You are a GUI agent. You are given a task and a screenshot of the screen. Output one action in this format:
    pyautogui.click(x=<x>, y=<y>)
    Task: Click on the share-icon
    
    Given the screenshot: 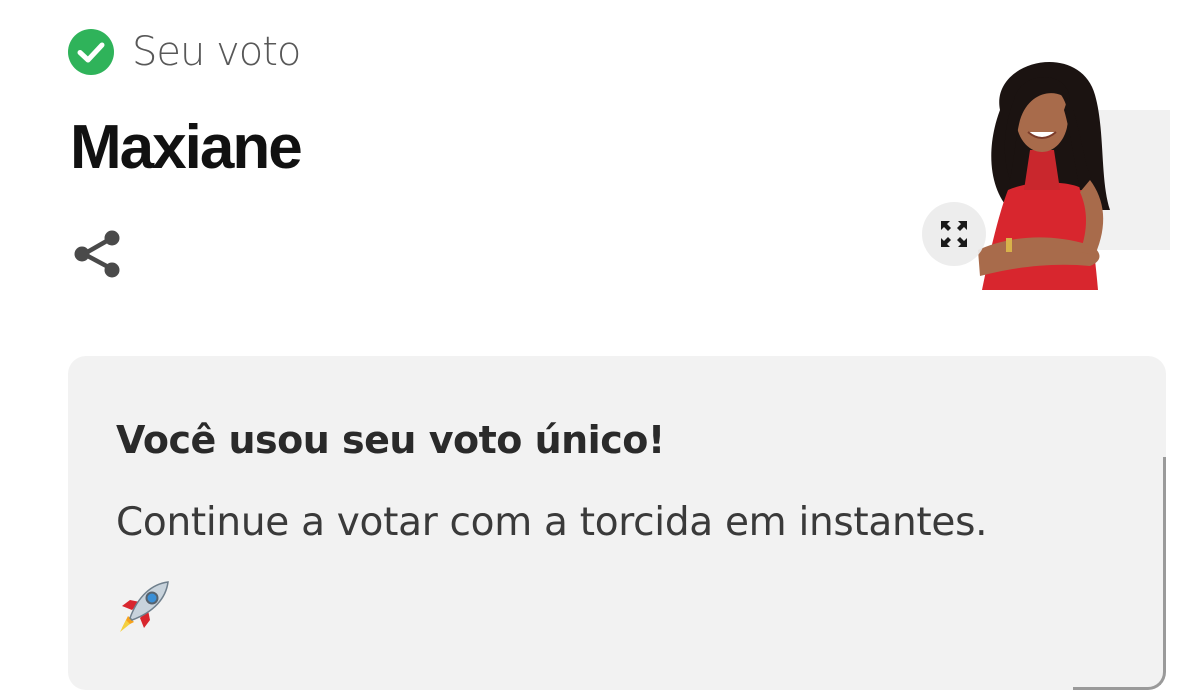 What is the action you would take?
    pyautogui.click(x=97, y=254)
    